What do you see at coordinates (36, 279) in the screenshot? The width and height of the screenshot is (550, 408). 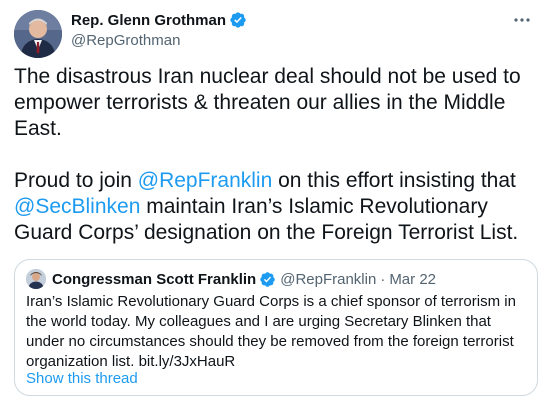 I see `quoted-author-avatar` at bounding box center [36, 279].